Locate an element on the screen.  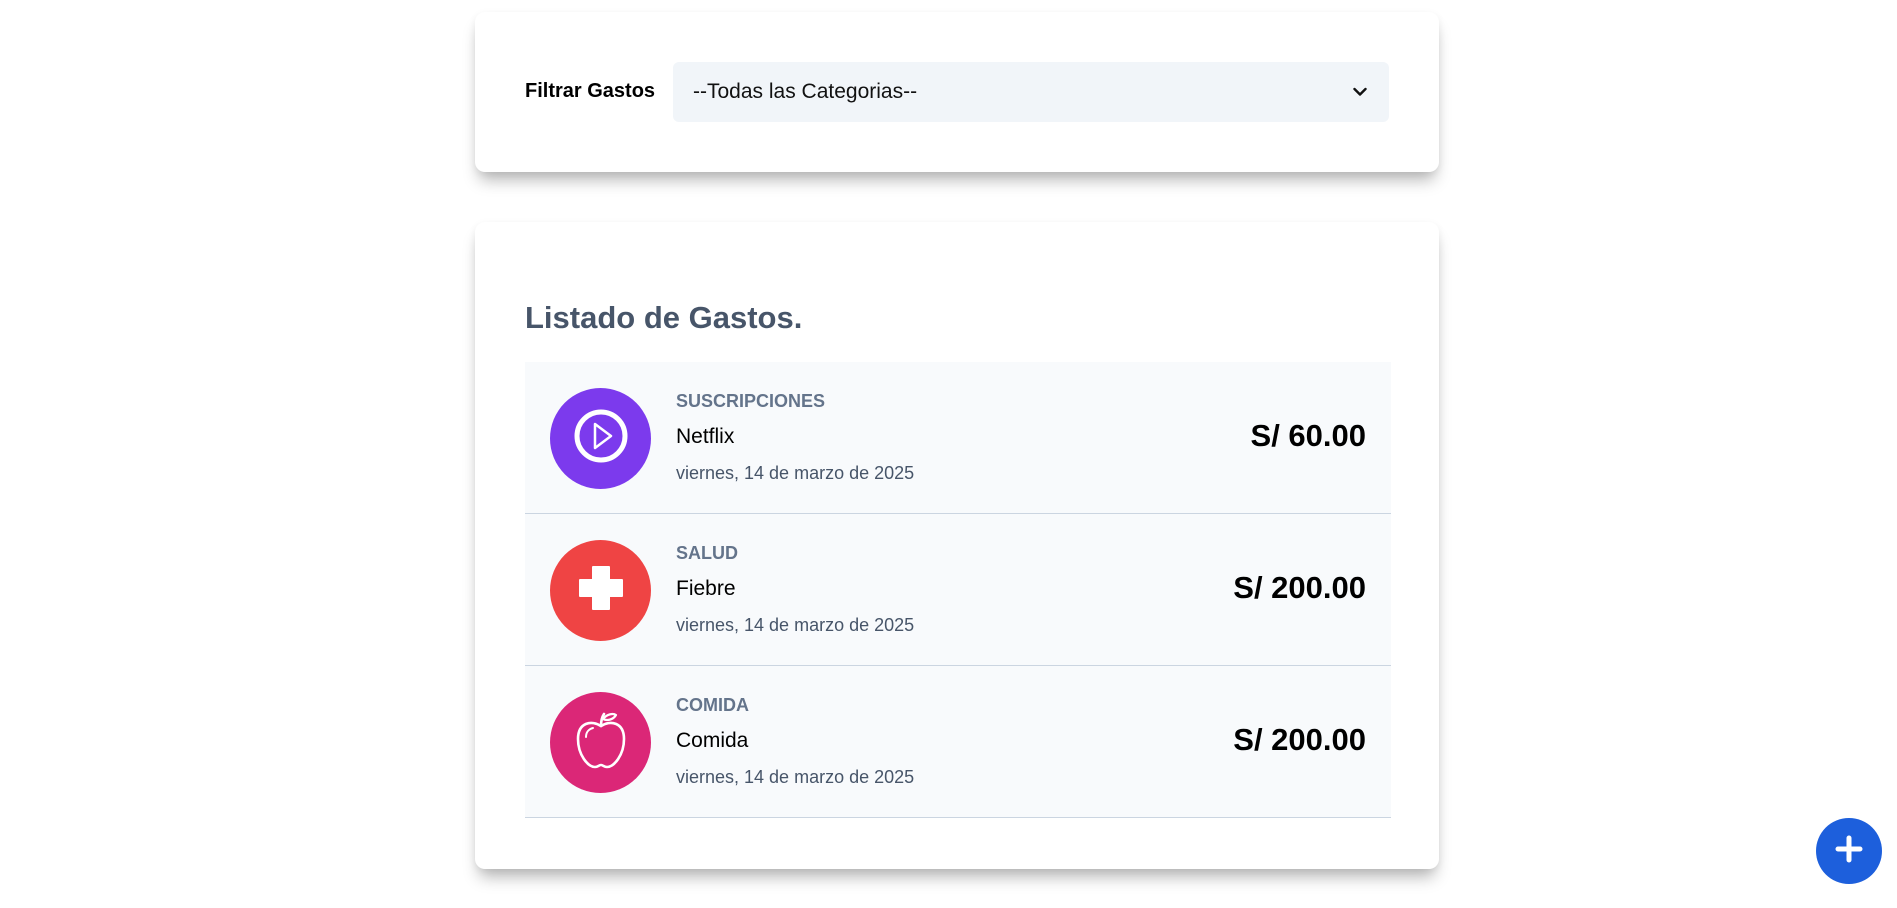
expense-category: COMIDA is located at coordinates (712, 705).